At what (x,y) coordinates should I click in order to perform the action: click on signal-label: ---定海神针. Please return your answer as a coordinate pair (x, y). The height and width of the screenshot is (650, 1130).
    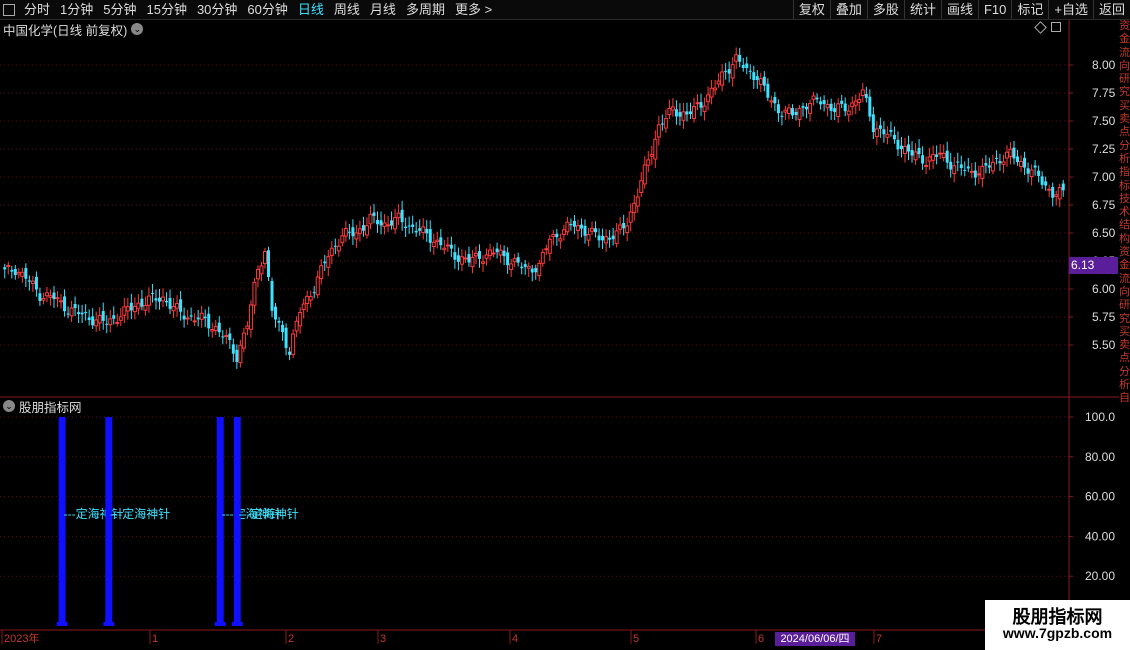
    Looking at the image, I should click on (140, 513).